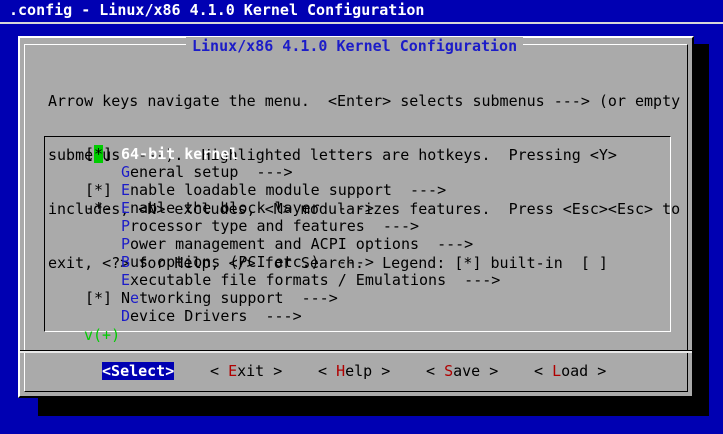 The height and width of the screenshot is (434, 723). I want to click on menu-item-state: -*-, so click(99, 208).